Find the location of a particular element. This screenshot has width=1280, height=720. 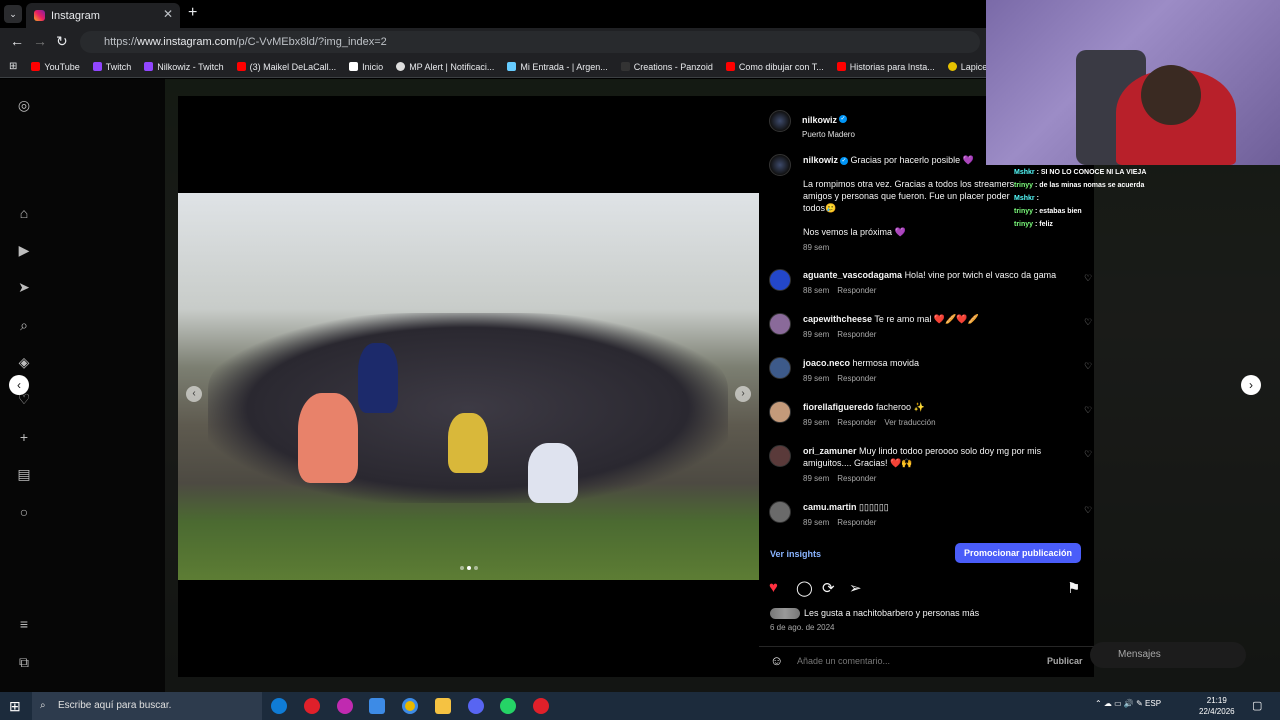

emoji-icon: ☺ is located at coordinates (776, 660).